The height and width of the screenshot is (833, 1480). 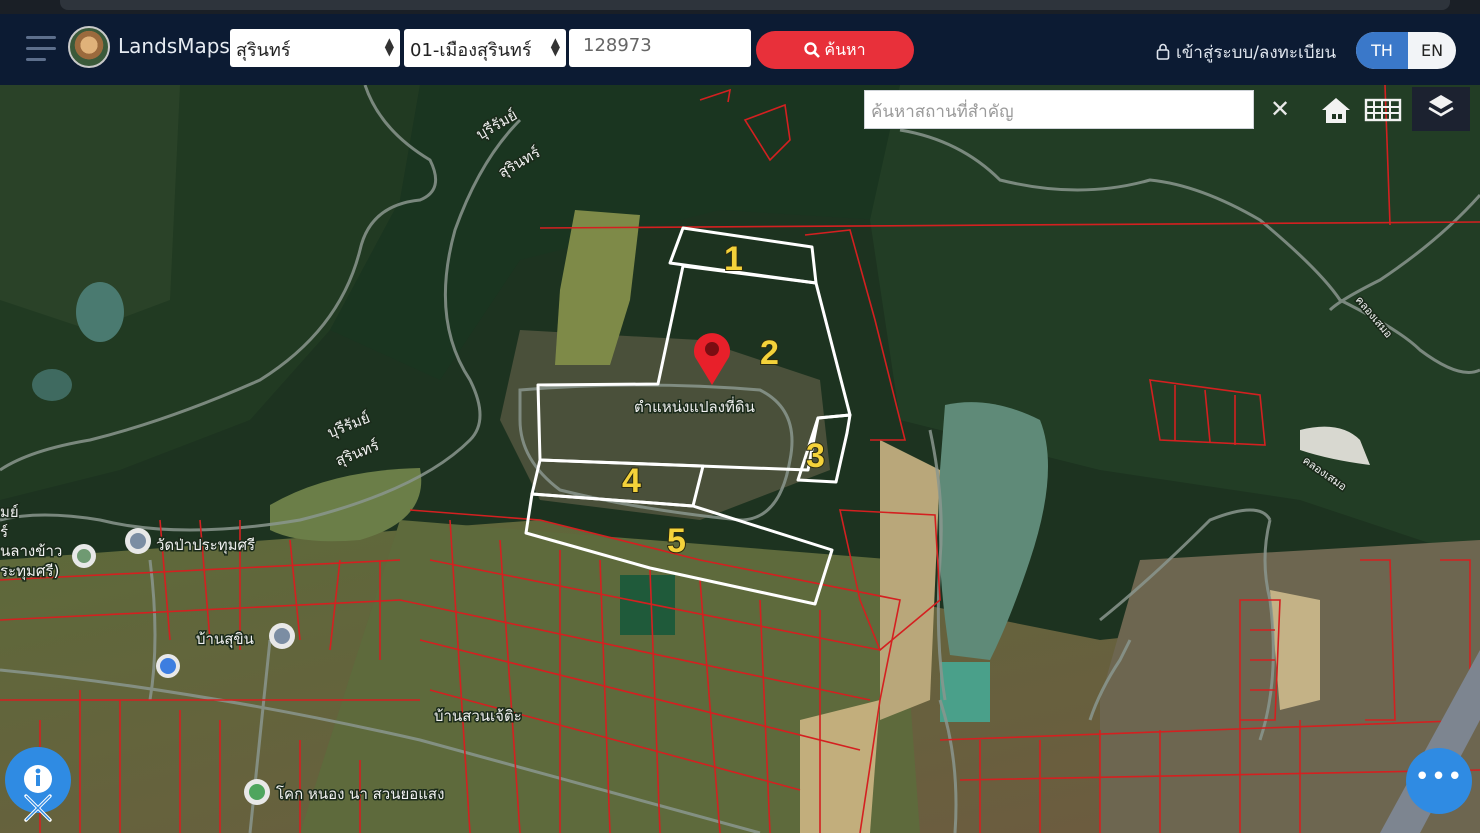 What do you see at coordinates (89, 47) in the screenshot?
I see `landsmaps-logo` at bounding box center [89, 47].